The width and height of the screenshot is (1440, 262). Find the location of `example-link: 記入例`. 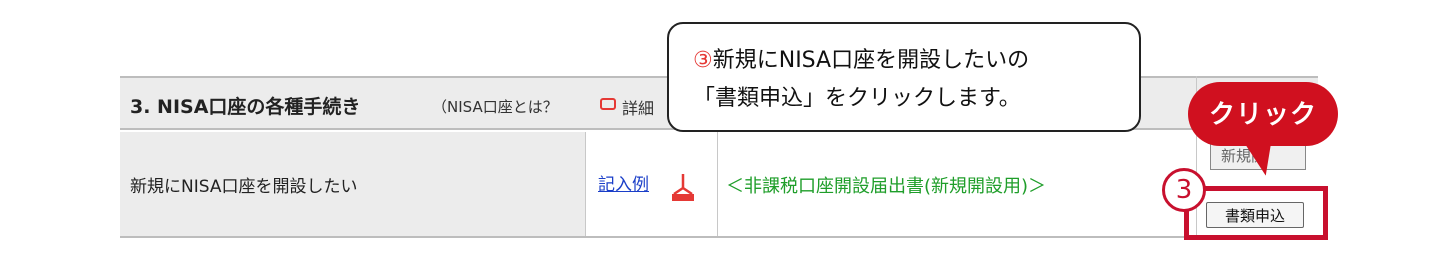

example-link: 記入例 is located at coordinates (623, 182).